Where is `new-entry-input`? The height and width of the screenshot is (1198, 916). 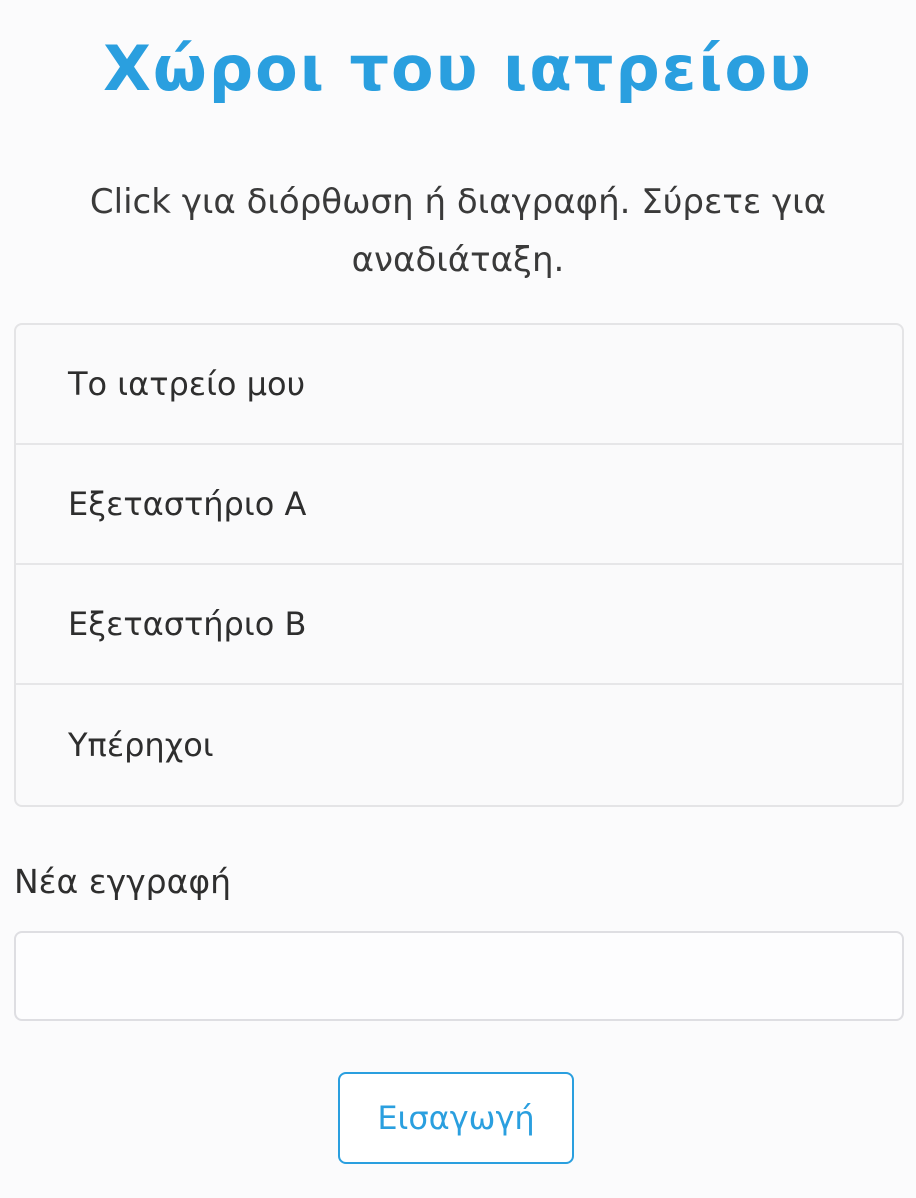
new-entry-input is located at coordinates (459, 976).